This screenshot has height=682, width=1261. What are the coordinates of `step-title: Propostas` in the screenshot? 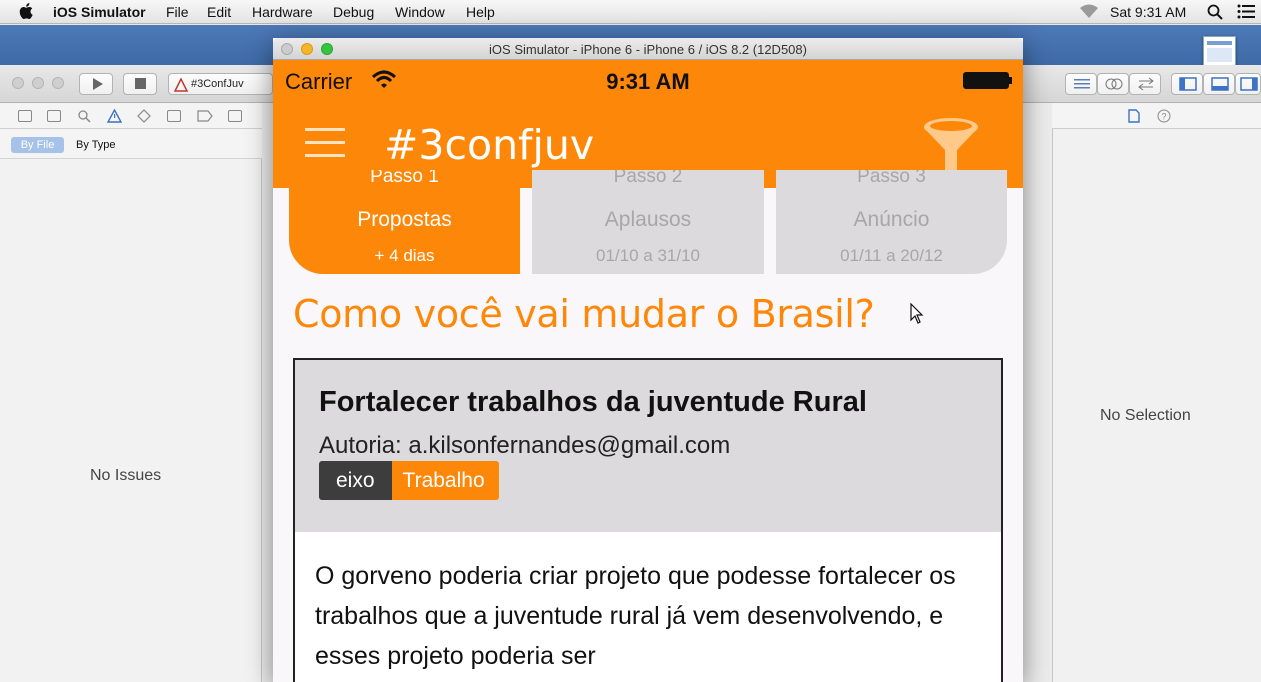 It's located at (404, 219).